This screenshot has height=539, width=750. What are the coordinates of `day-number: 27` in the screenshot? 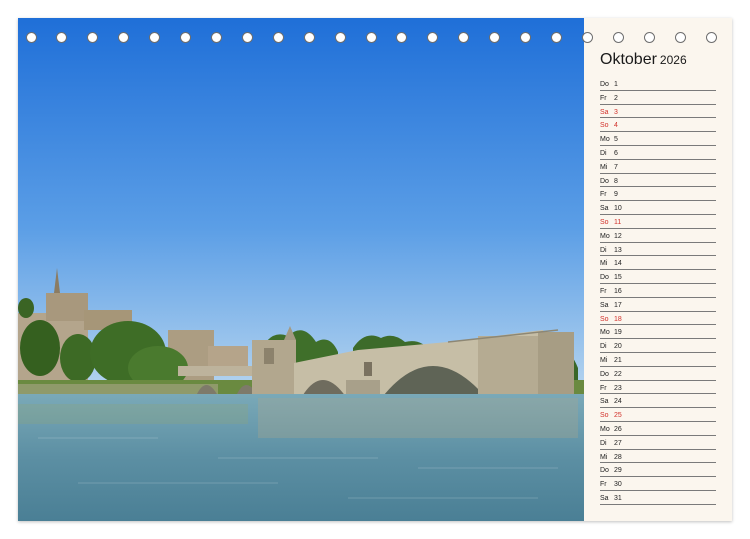 It's located at (618, 443).